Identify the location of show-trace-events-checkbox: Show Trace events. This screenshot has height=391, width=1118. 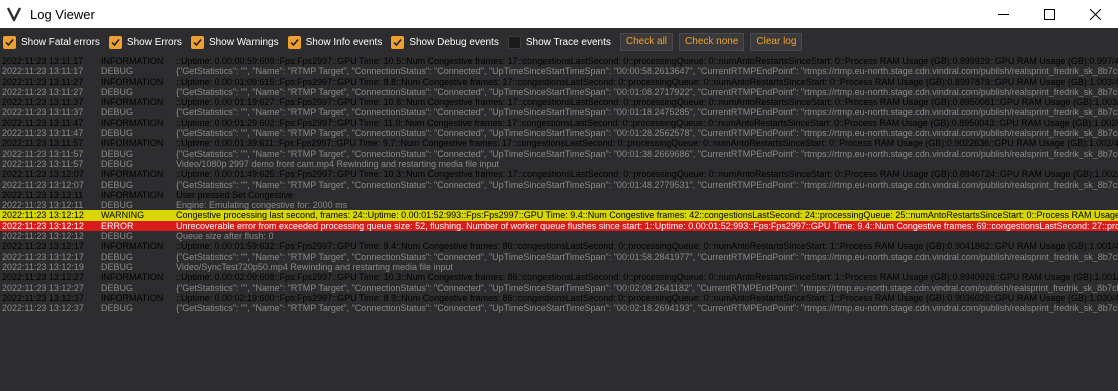
(559, 42).